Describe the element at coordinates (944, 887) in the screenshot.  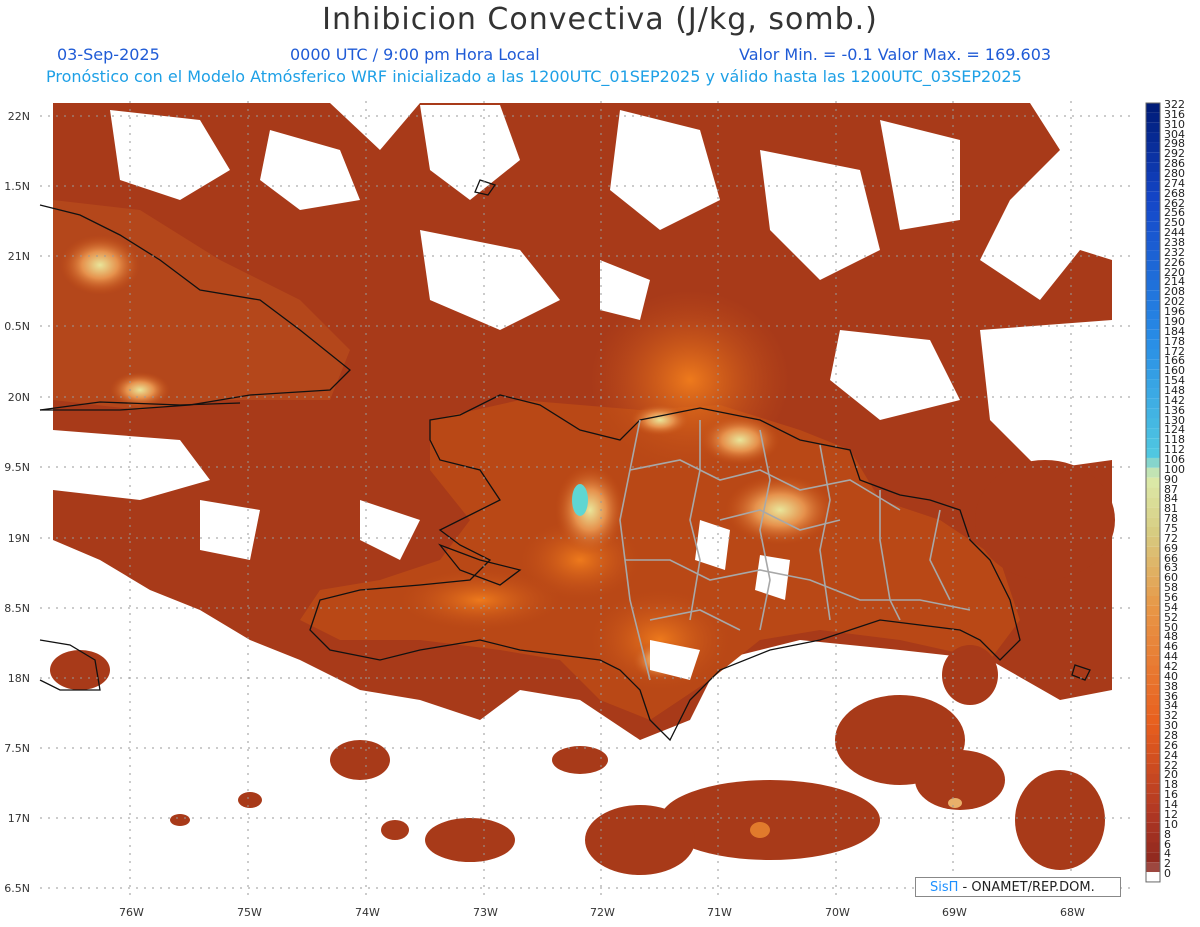
I see `sispi-logo: SisΠ` at that location.